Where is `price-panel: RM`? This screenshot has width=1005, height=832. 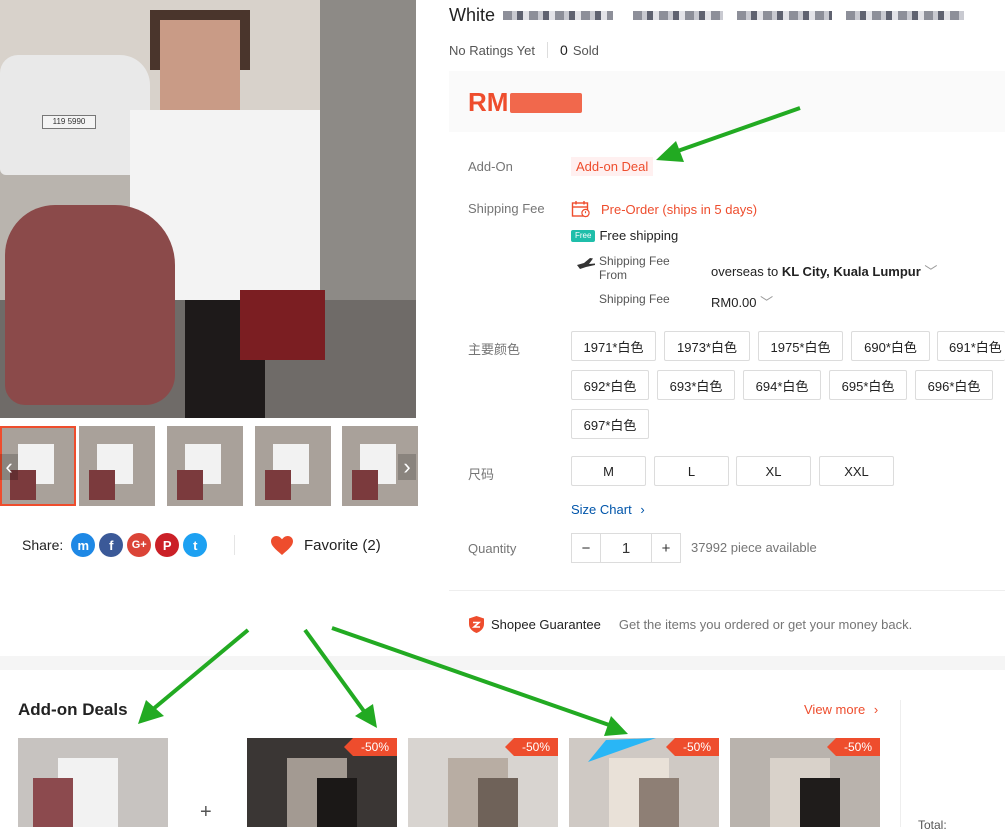
price-panel: RM is located at coordinates (727, 101).